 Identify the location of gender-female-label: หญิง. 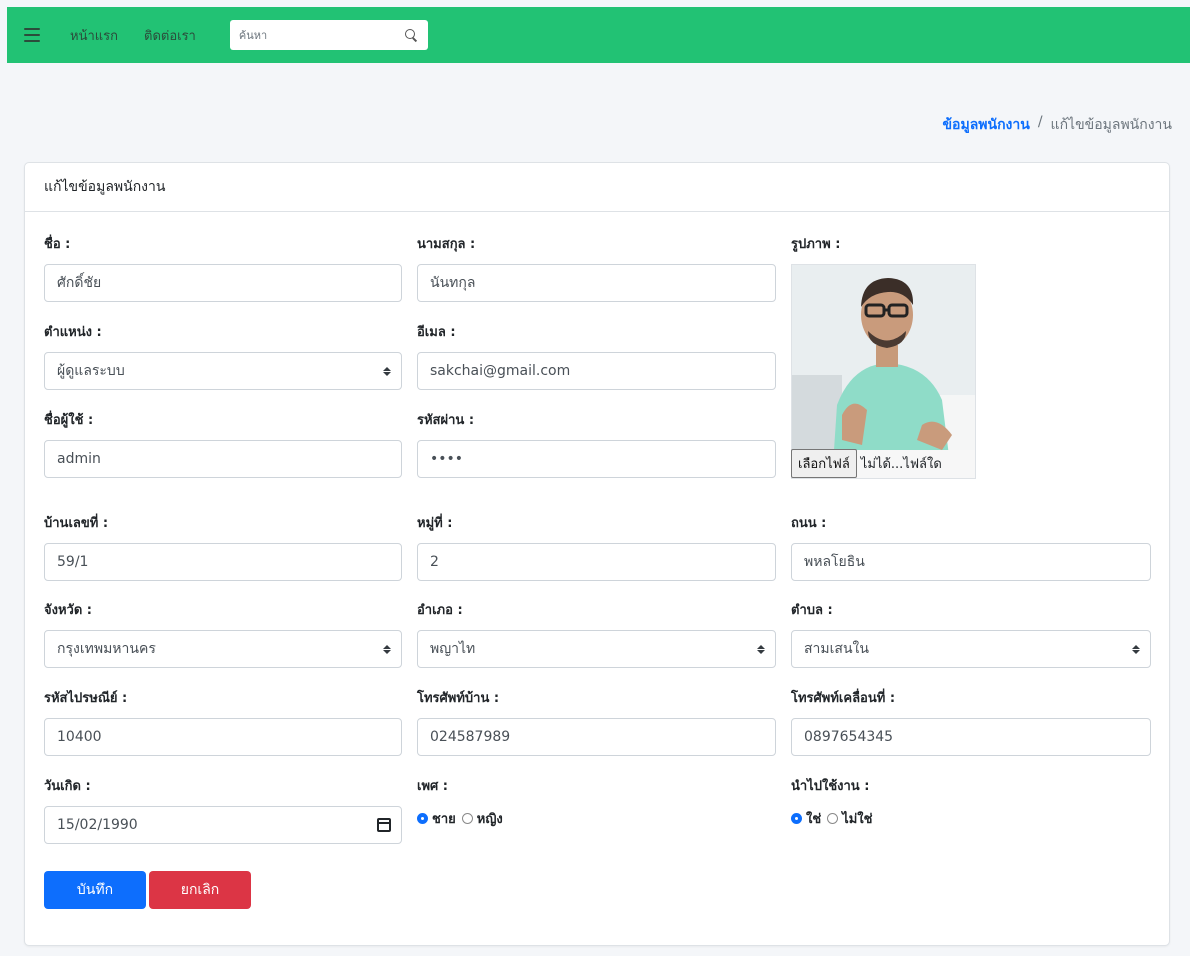
(489, 819).